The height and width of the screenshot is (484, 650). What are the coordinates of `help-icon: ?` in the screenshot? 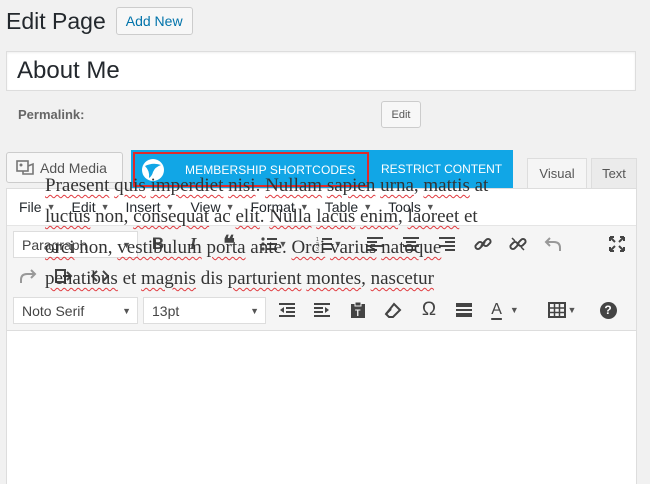 It's located at (608, 310).